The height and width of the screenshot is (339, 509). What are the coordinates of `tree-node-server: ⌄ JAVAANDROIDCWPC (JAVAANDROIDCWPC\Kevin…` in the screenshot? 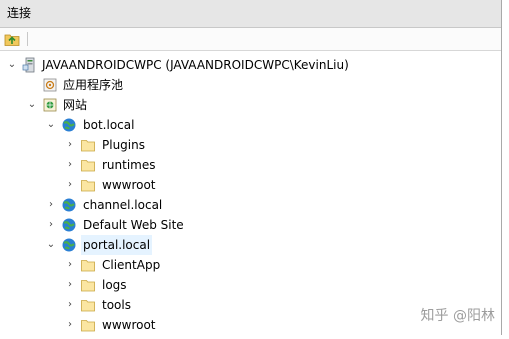 It's located at (251, 65).